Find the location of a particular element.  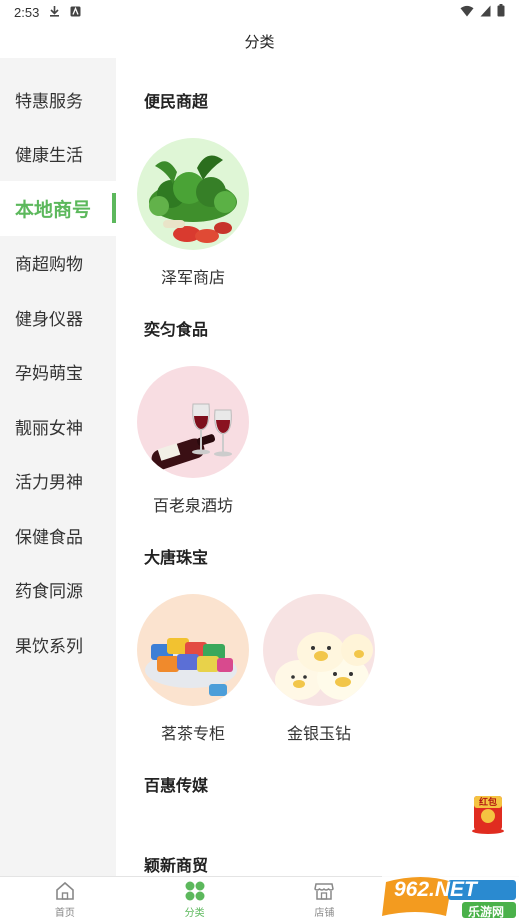

watermark-logo: 962.NET 乐游网 is located at coordinates (450, 897).